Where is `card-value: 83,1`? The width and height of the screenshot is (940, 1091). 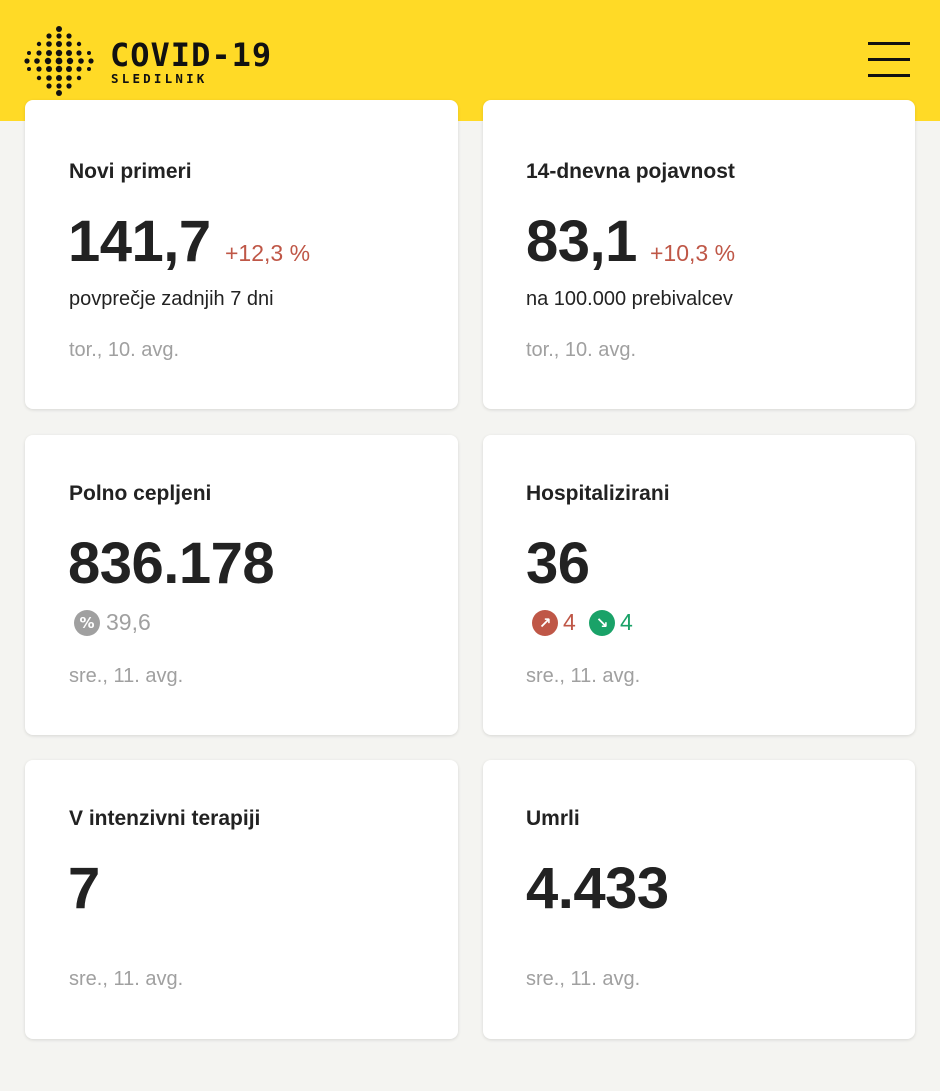
card-value: 83,1 is located at coordinates (581, 241).